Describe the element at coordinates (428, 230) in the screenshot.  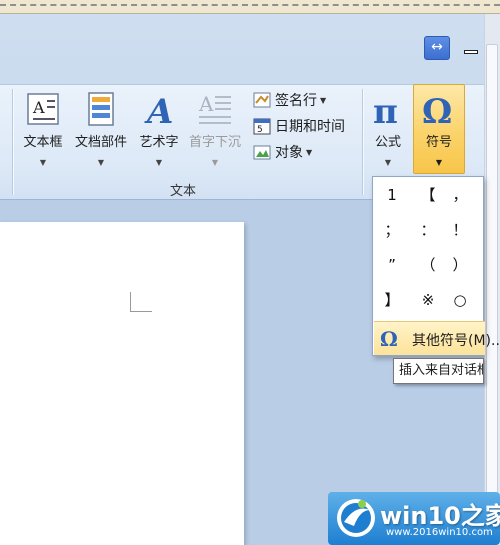
I see `symbol-cell: ：` at that location.